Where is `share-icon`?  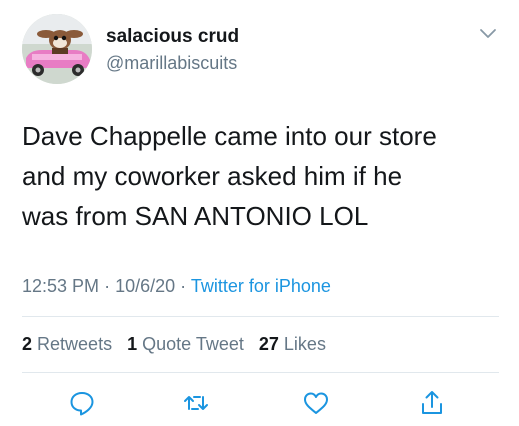 share-icon is located at coordinates (432, 403).